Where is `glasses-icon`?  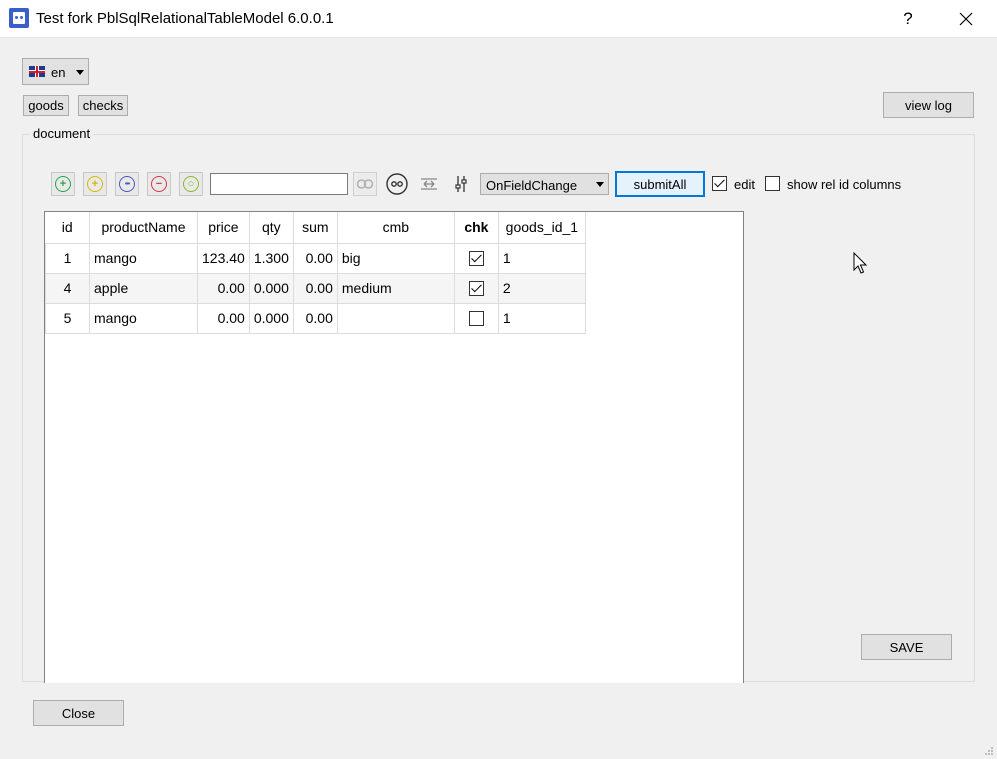
glasses-icon is located at coordinates (397, 184).